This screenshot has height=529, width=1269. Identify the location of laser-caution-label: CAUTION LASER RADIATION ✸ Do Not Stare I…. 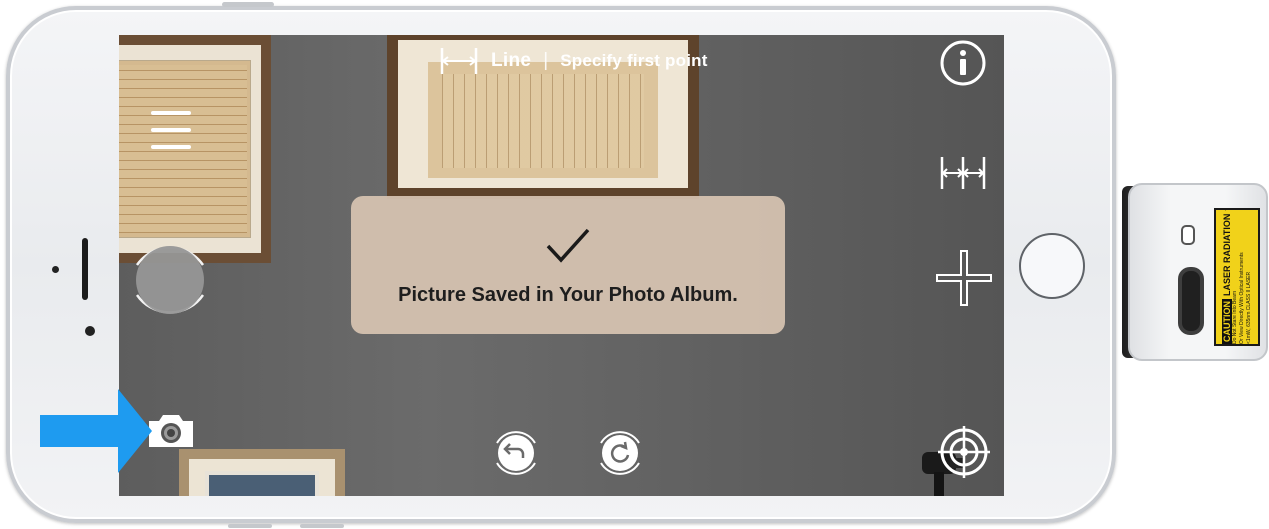
(1237, 277).